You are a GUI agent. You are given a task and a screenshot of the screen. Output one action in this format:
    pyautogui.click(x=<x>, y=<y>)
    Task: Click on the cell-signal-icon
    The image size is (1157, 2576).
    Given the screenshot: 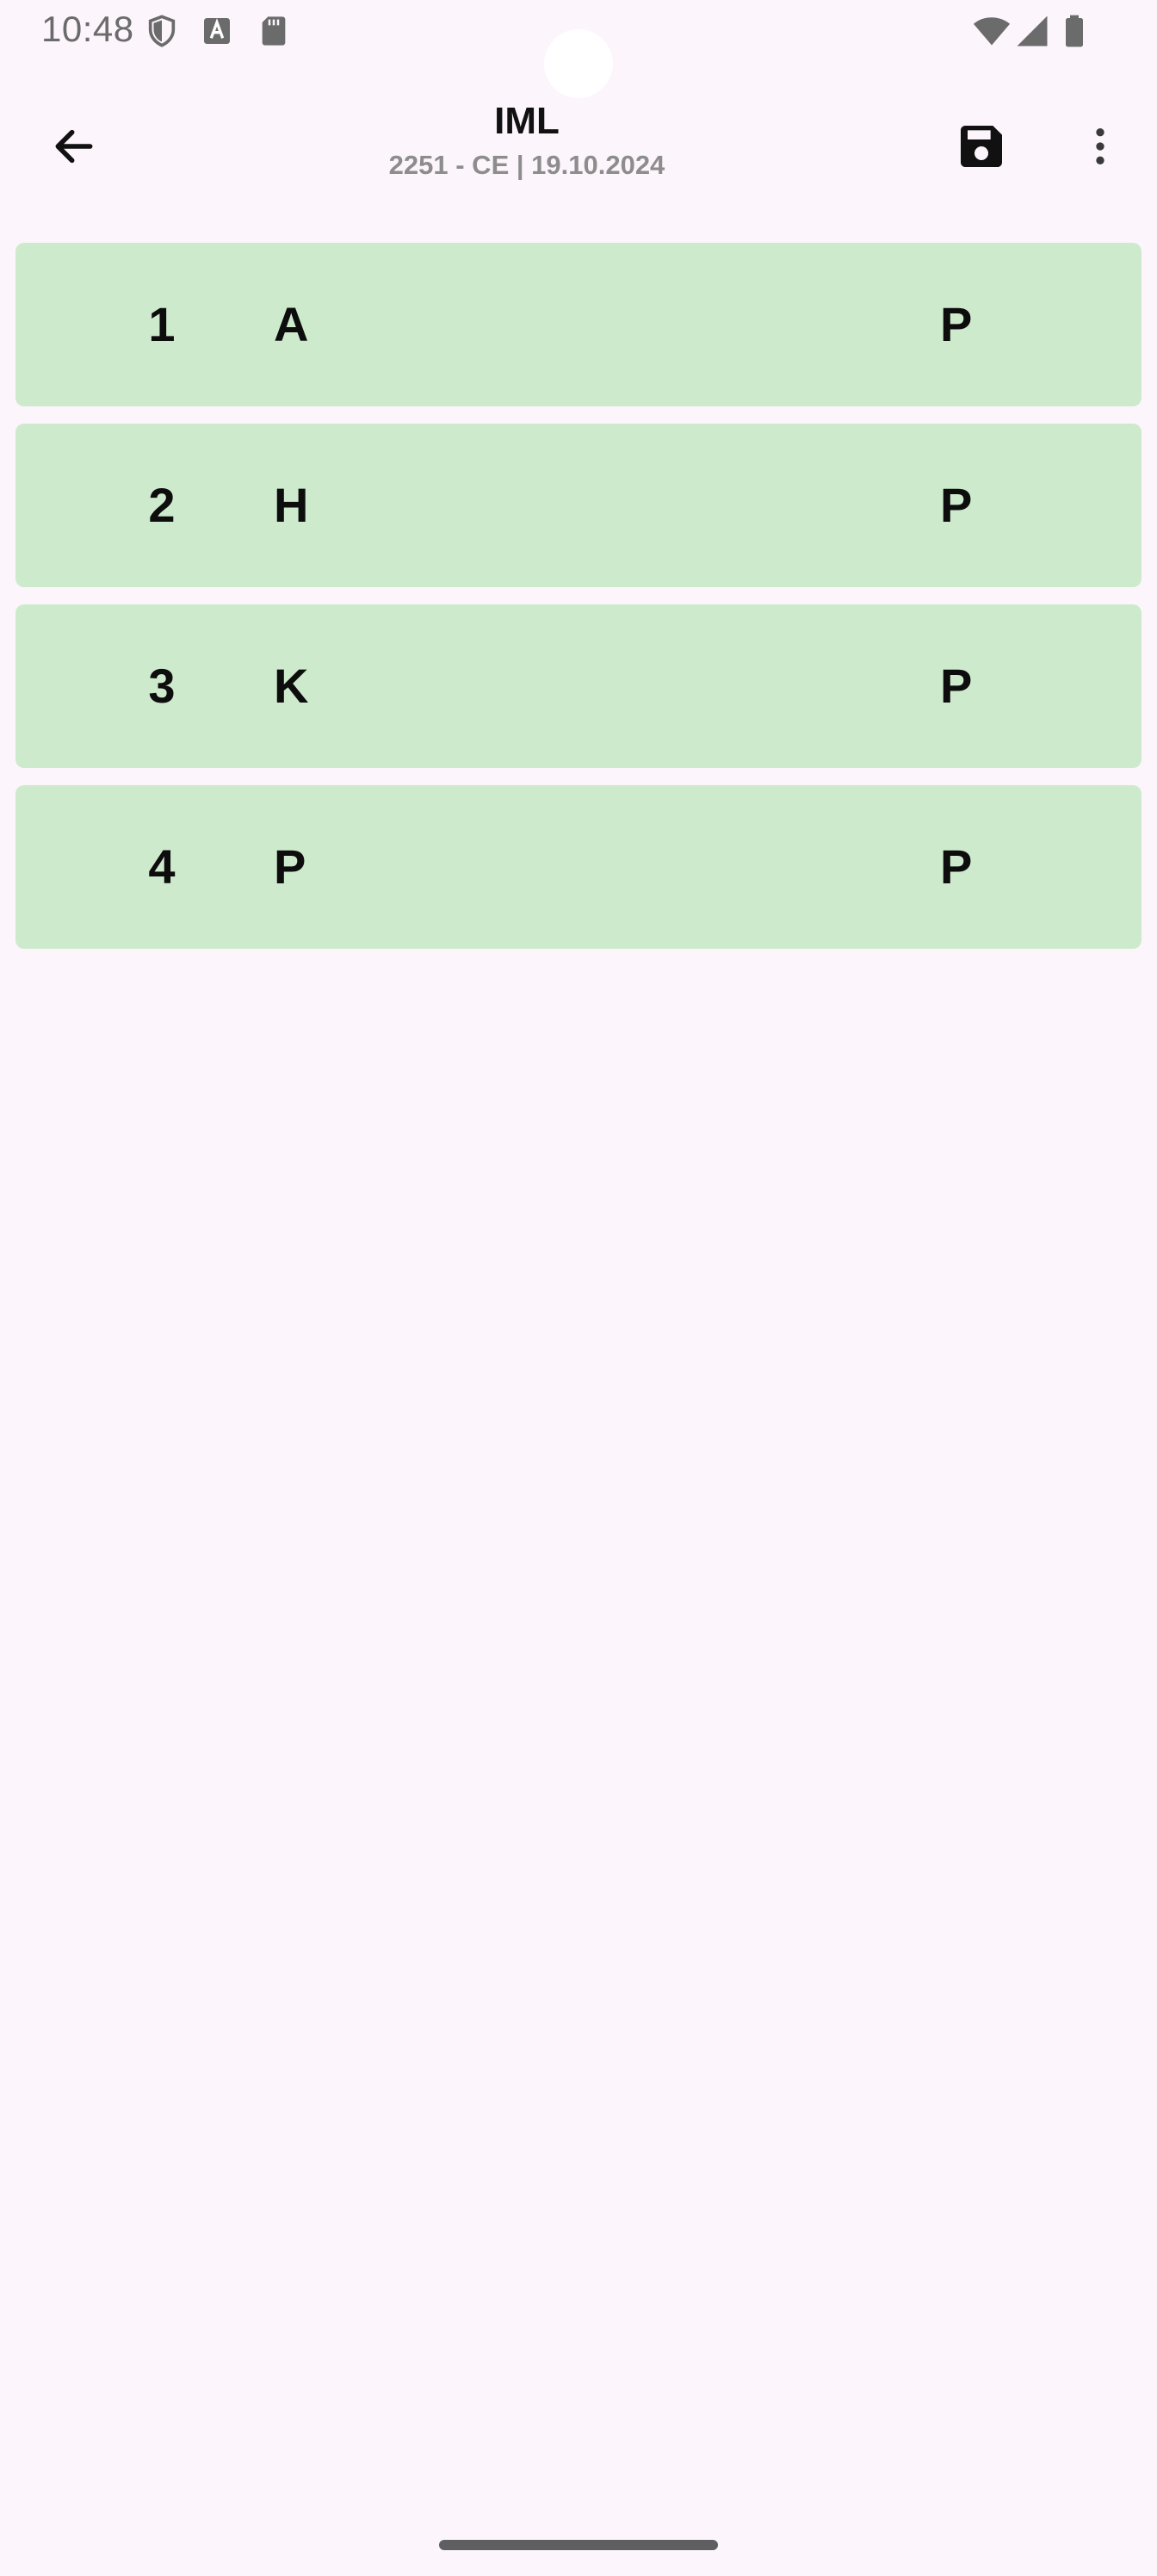 What is the action you would take?
    pyautogui.click(x=1033, y=30)
    